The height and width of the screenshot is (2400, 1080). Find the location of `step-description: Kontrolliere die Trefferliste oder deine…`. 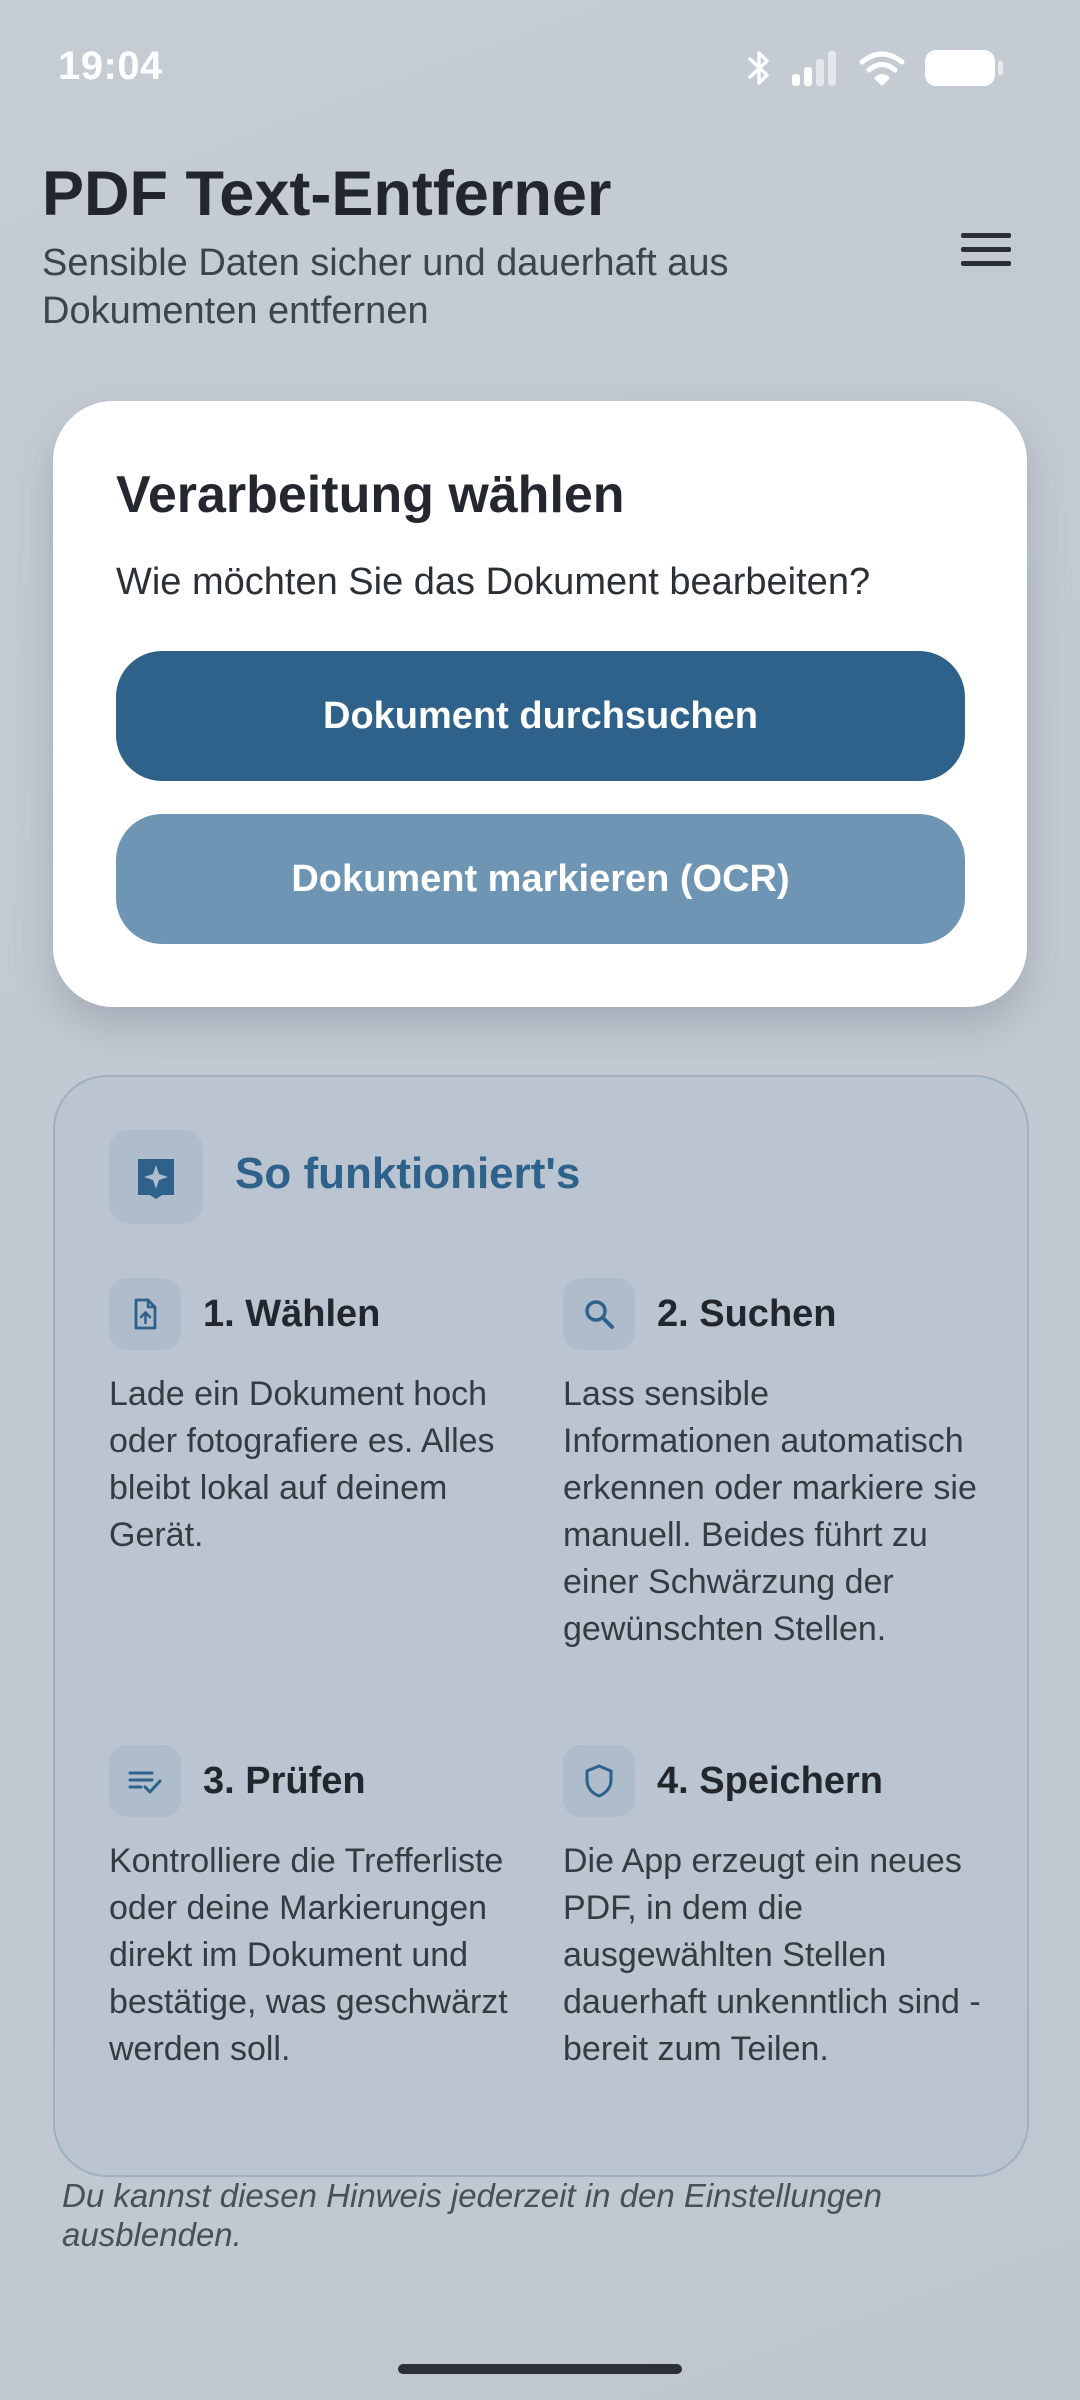

step-description: Kontrolliere die Trefferliste oder deine… is located at coordinates (308, 1955).